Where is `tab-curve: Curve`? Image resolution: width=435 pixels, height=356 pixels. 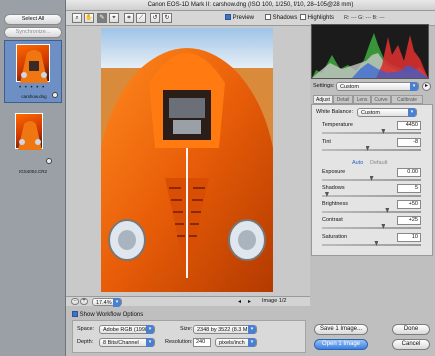
tab-curve: Curve is located at coordinates (381, 99).